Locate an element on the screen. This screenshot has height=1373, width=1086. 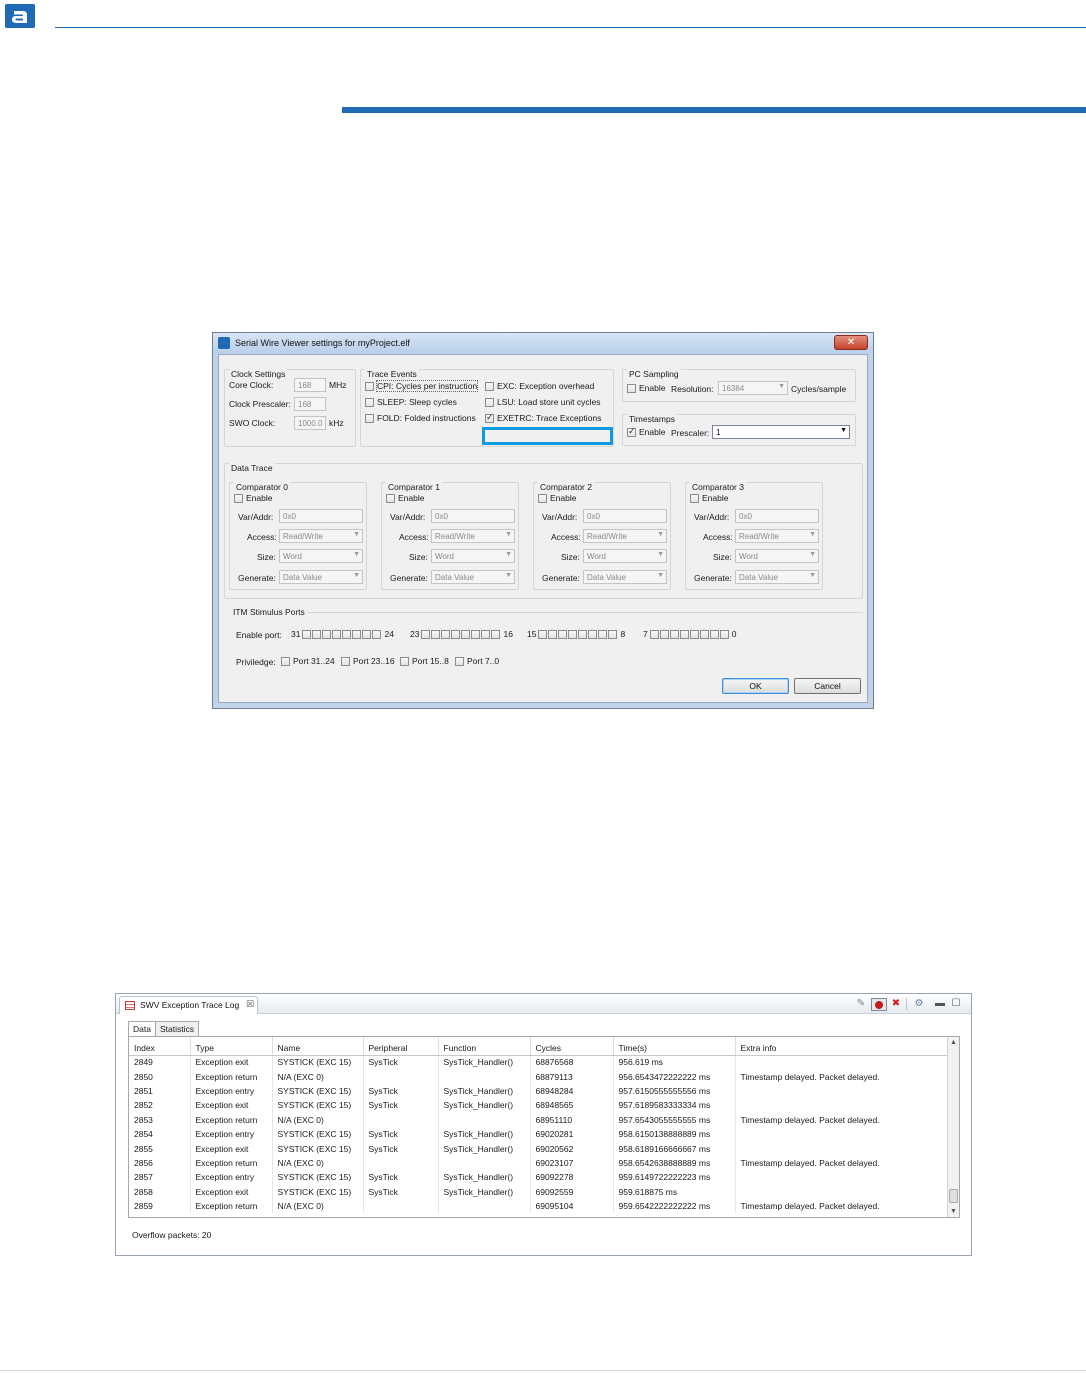
resolution-select: 16384 ▼ is located at coordinates (753, 388).